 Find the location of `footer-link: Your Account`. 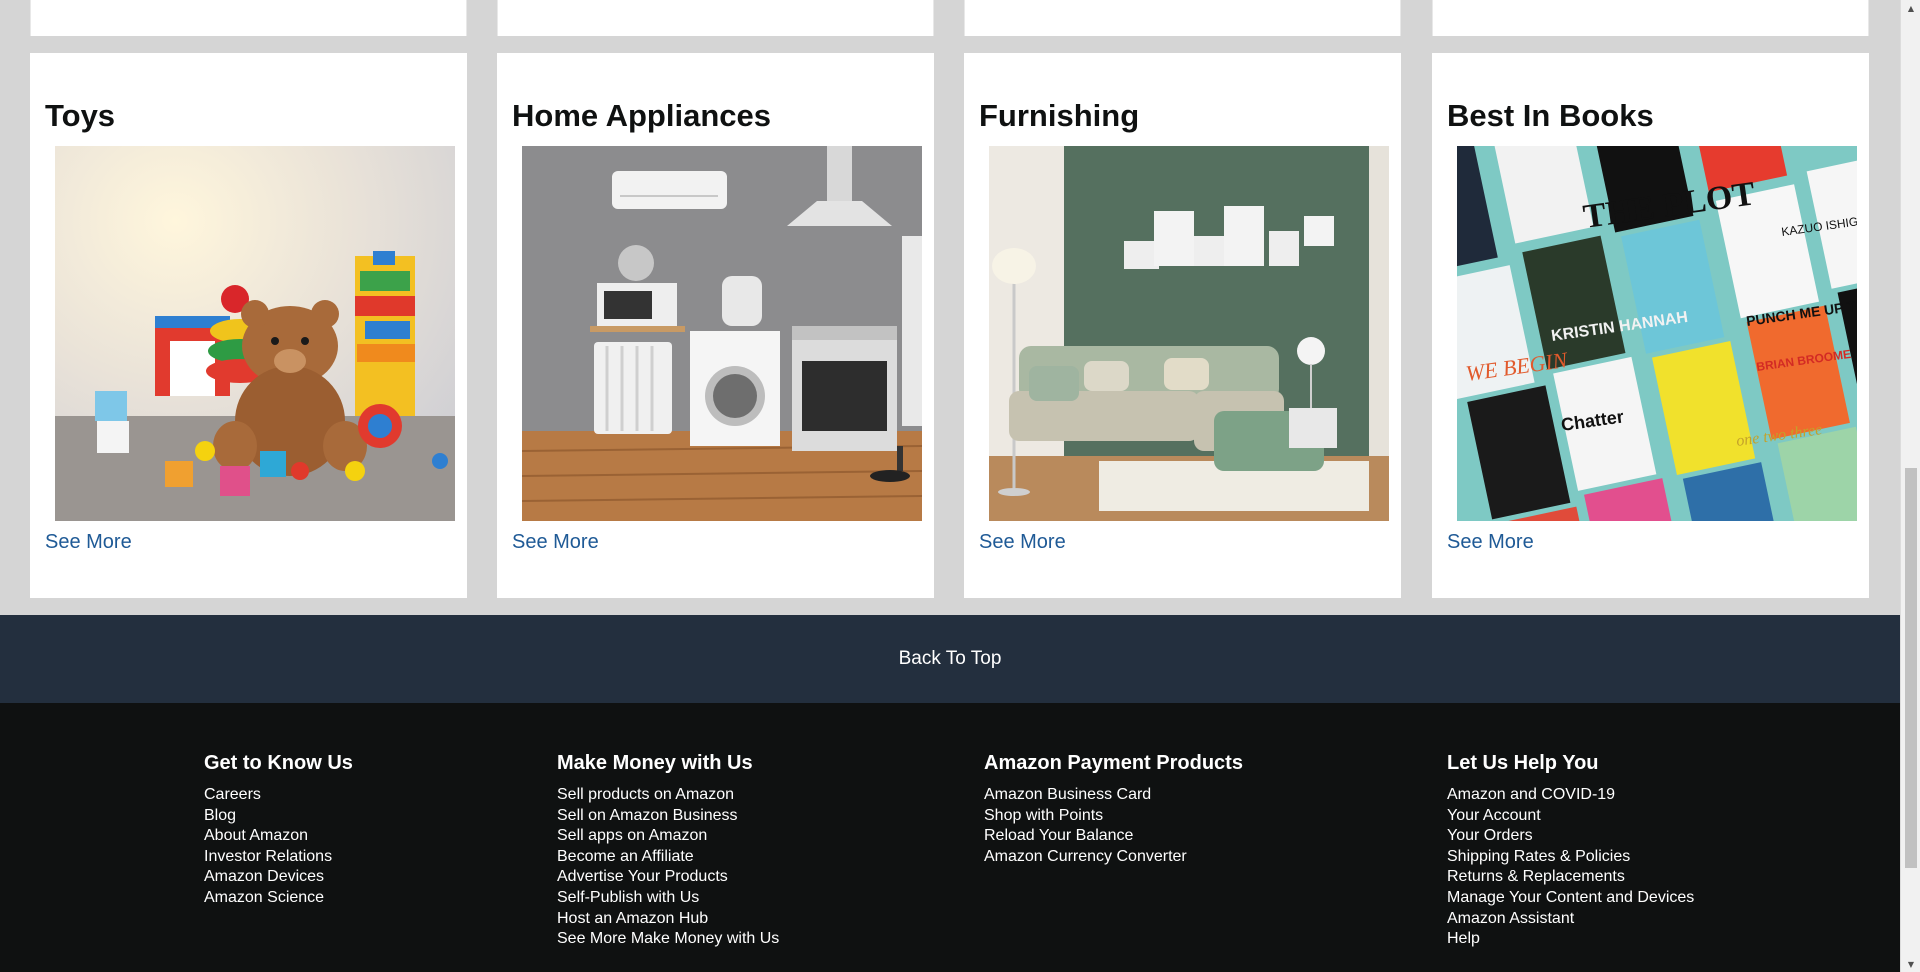

footer-link: Your Account is located at coordinates (1570, 816).